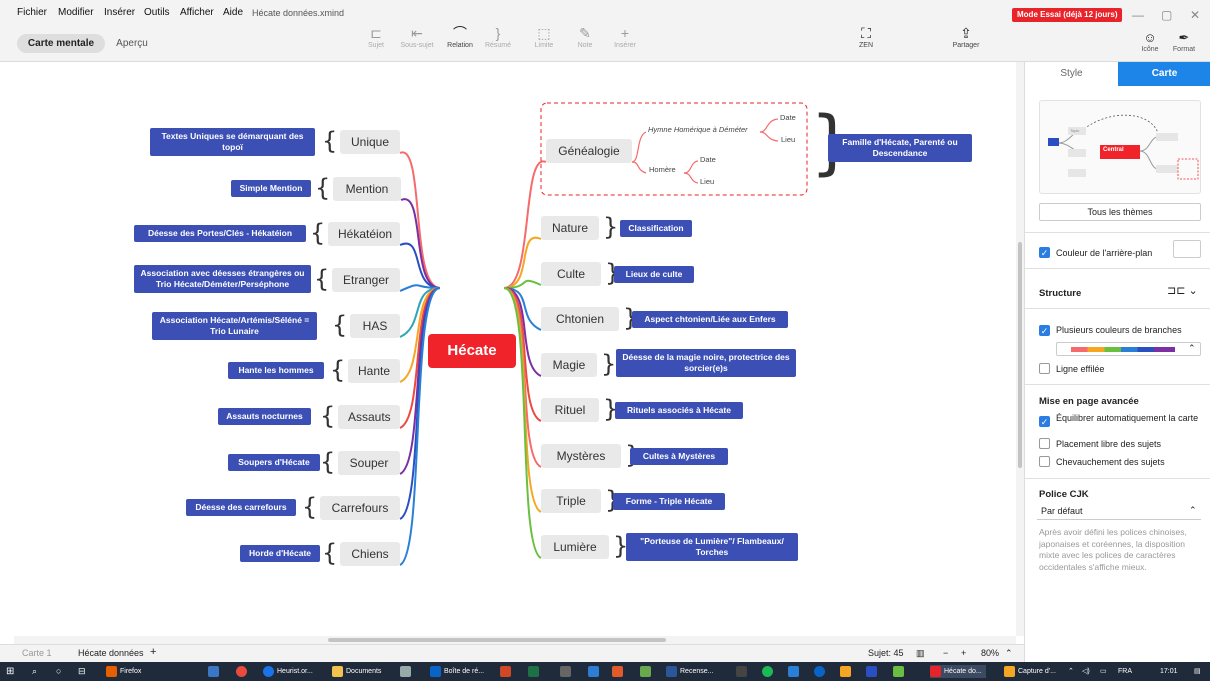  I want to click on clock: 17:01, so click(1169, 671).